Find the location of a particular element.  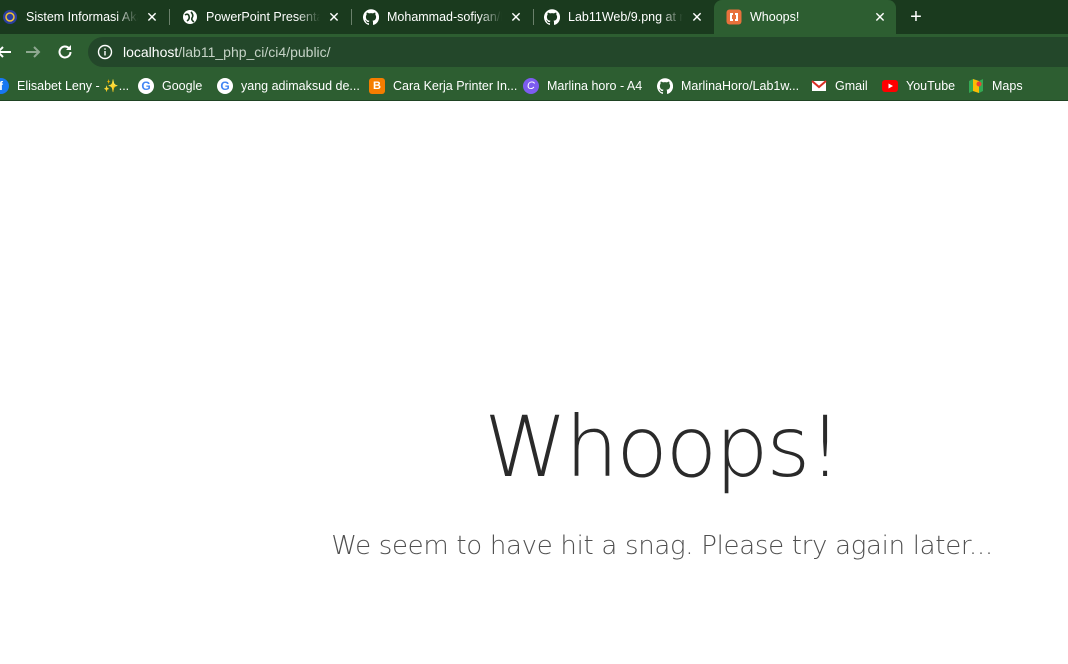

bookmark-google: G Google is located at coordinates (170, 86).